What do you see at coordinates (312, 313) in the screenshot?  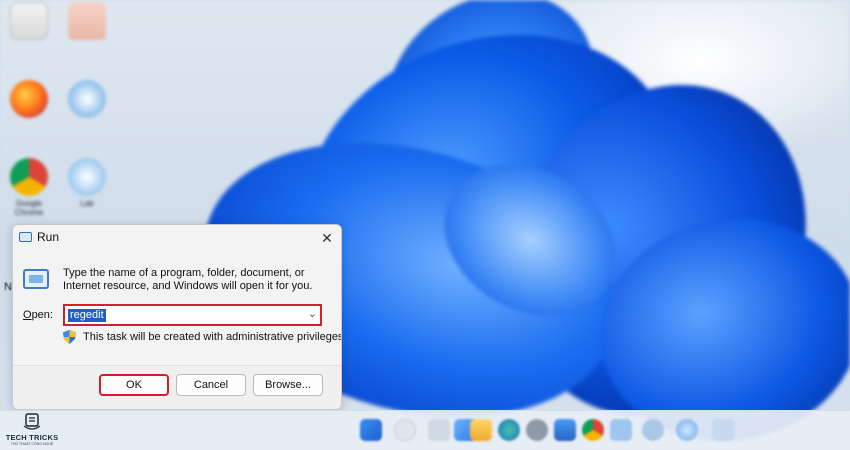 I see `chevron-down-icon: ⌄` at bounding box center [312, 313].